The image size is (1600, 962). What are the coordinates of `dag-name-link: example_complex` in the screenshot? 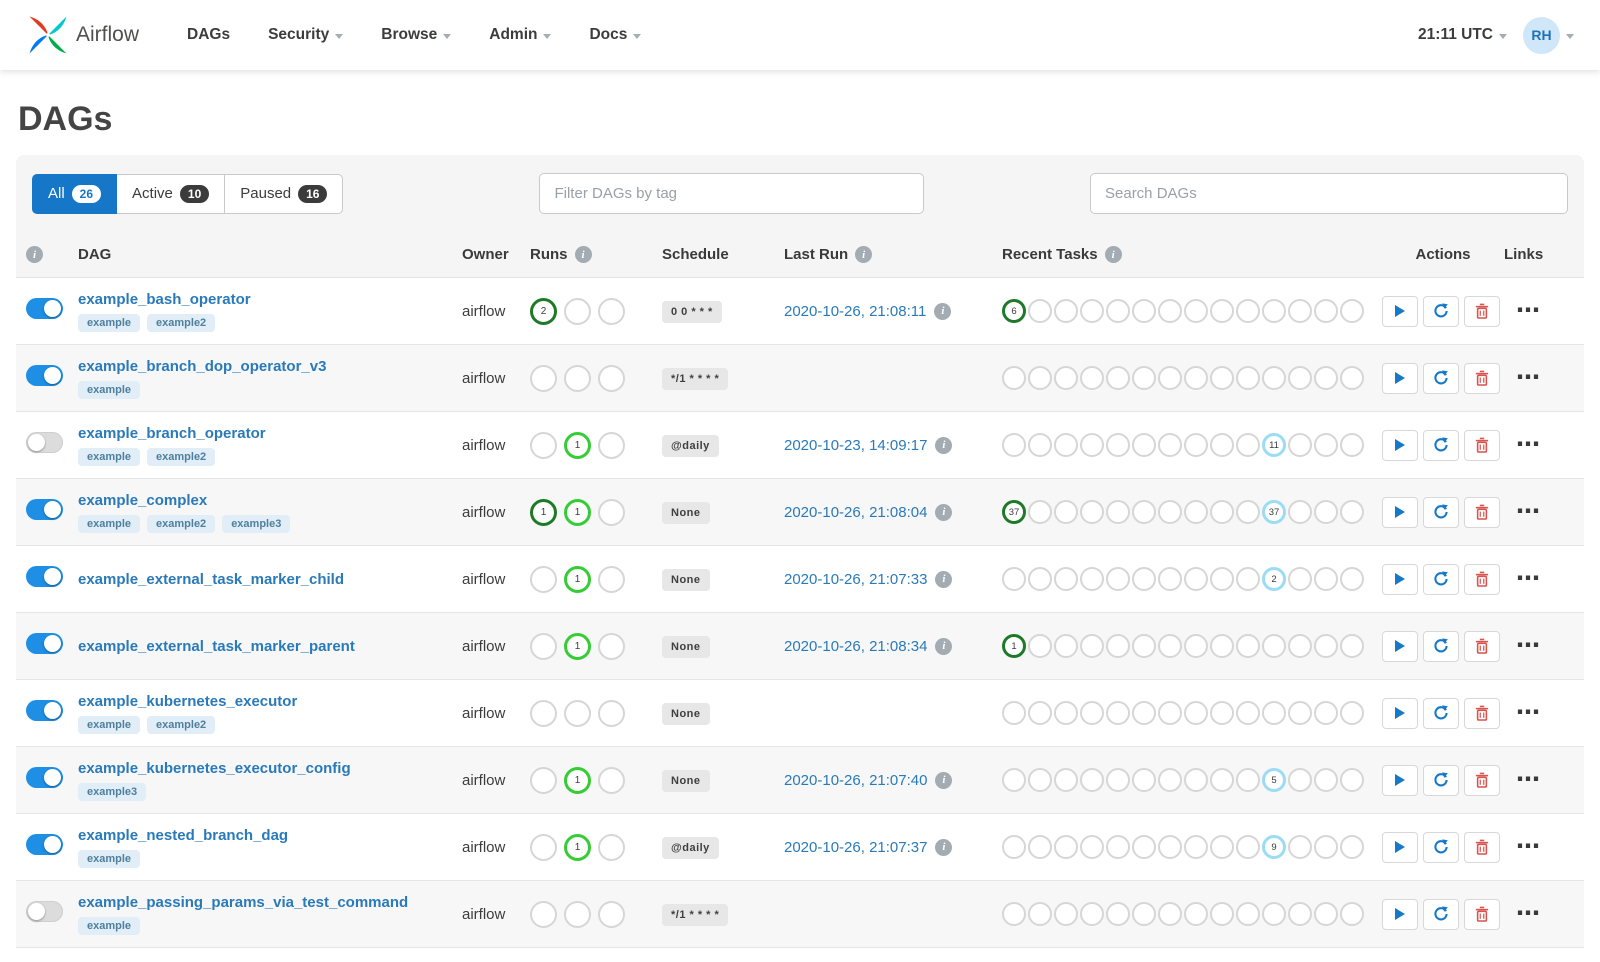 It's located at (142, 500).